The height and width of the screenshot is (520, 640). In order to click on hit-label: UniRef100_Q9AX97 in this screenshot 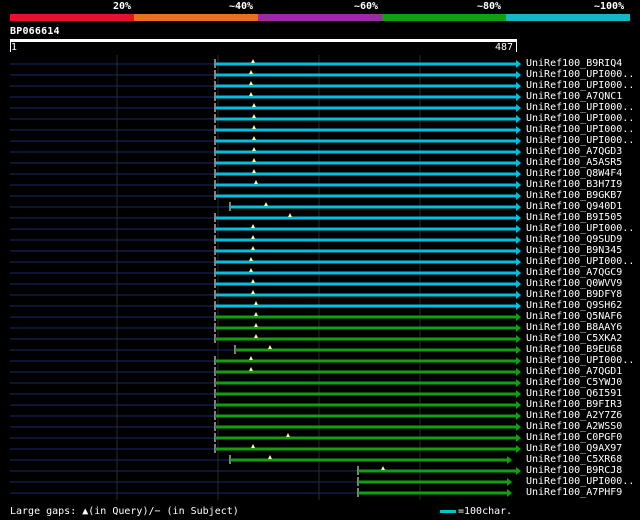, I will do `click(574, 448)`.